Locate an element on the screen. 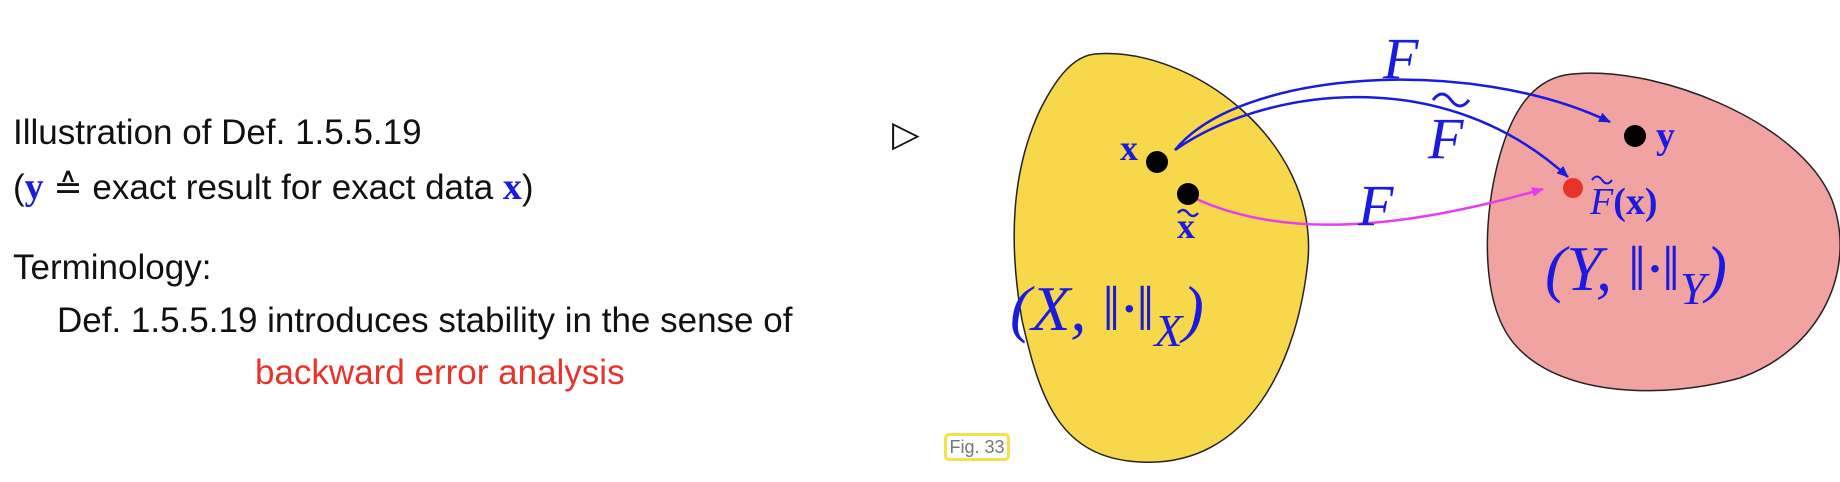 The width and height of the screenshot is (1840, 482). point-F-tilde-x is located at coordinates (1573, 188).